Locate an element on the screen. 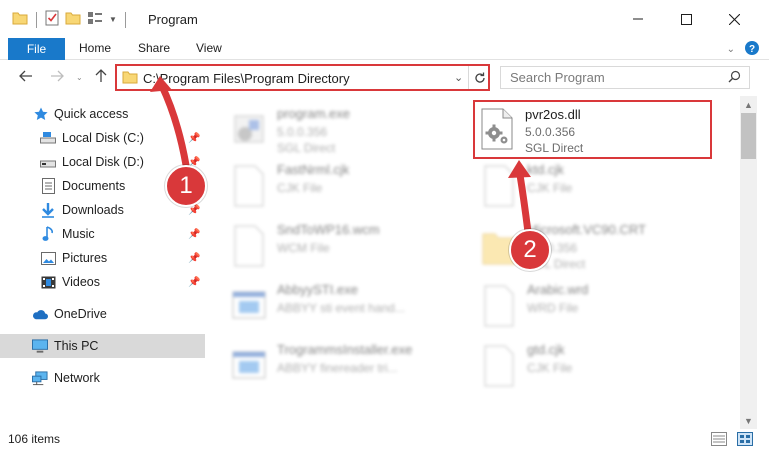 The height and width of the screenshot is (469, 769). annotation-badge-1: 1 is located at coordinates (186, 186).